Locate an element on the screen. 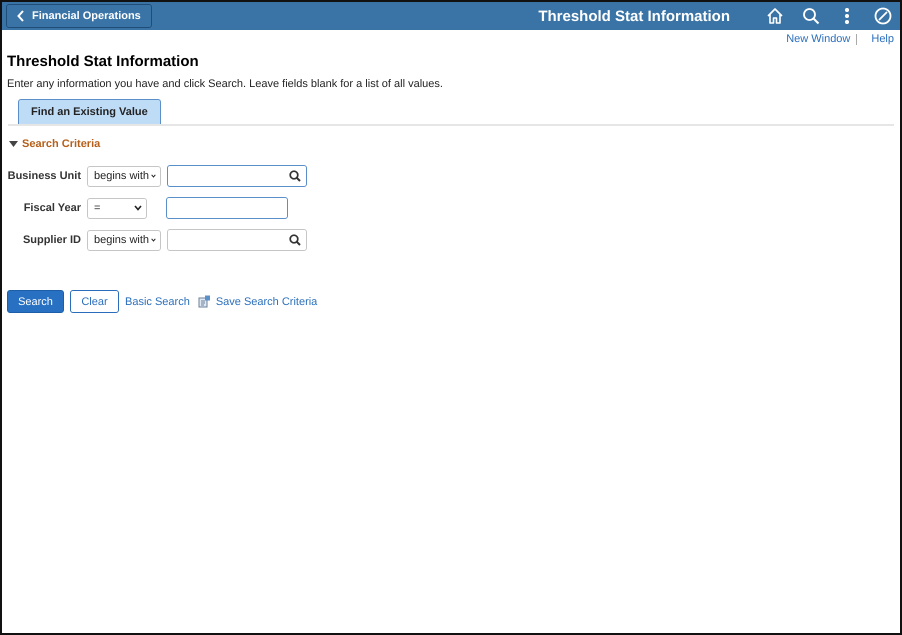 The width and height of the screenshot is (902, 635). compass-icon is located at coordinates (883, 16).